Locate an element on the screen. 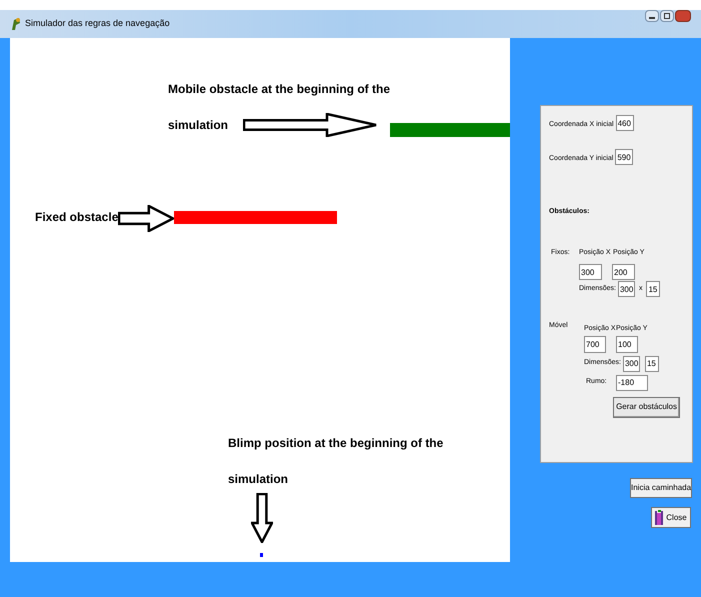 Image resolution: width=701 pixels, height=597 pixels. blimp-marker is located at coordinates (261, 555).